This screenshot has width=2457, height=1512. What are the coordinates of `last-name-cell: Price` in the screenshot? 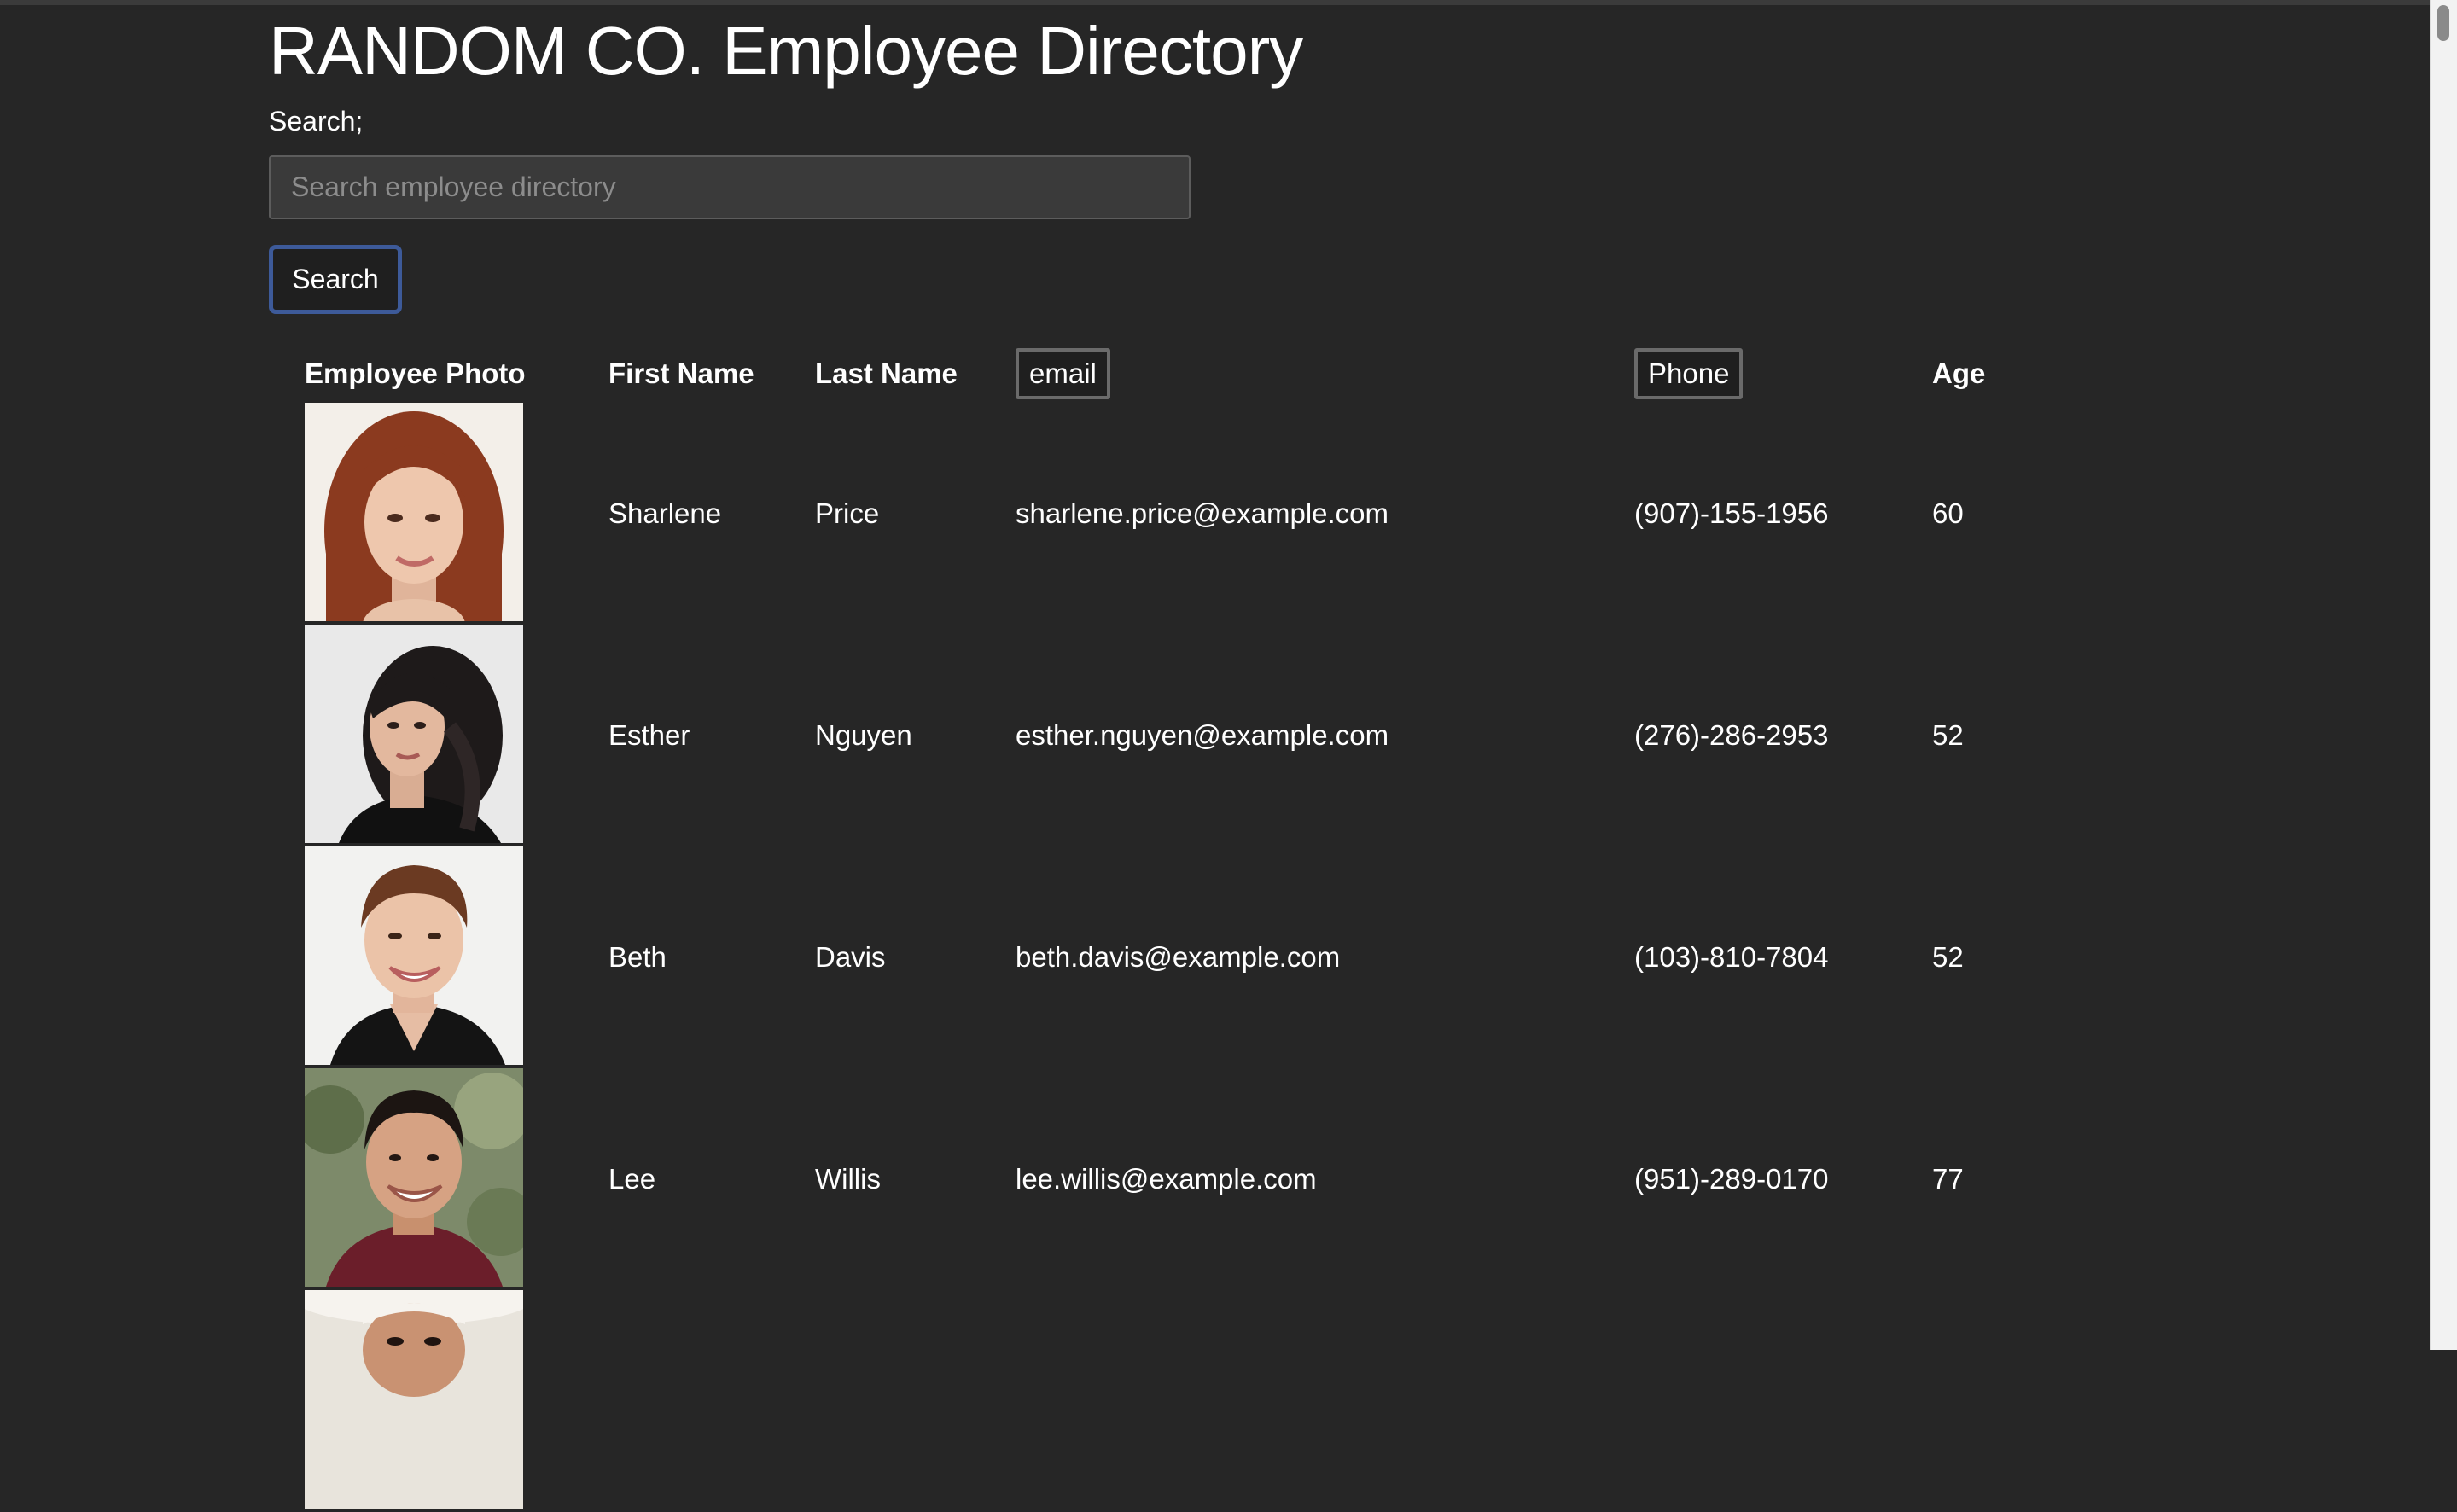 It's located at (847, 513).